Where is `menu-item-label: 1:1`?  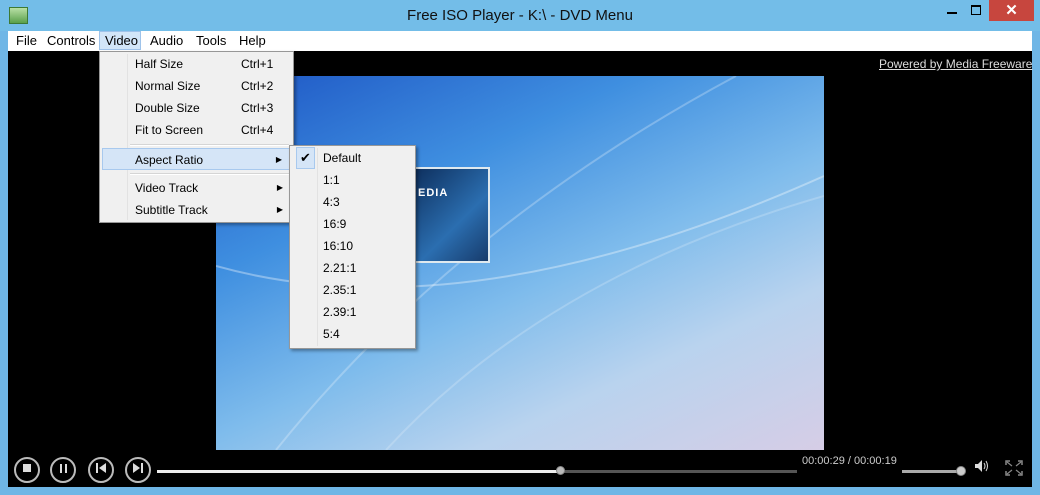 menu-item-label: 1:1 is located at coordinates (331, 180).